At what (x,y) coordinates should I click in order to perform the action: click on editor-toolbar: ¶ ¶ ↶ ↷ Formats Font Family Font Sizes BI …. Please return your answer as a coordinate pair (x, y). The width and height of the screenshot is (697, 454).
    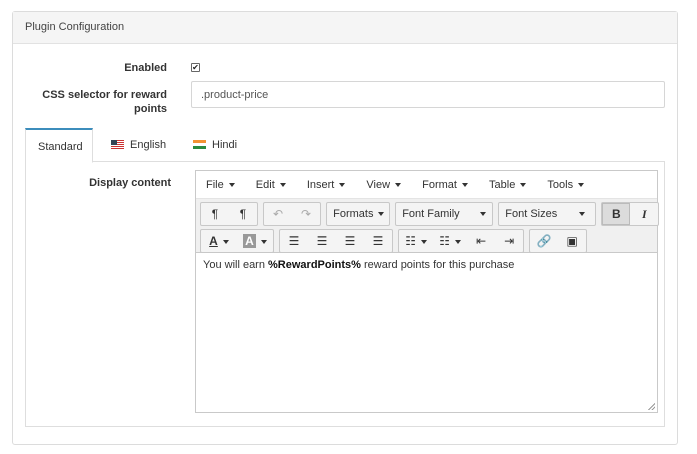
    Looking at the image, I should click on (428, 226).